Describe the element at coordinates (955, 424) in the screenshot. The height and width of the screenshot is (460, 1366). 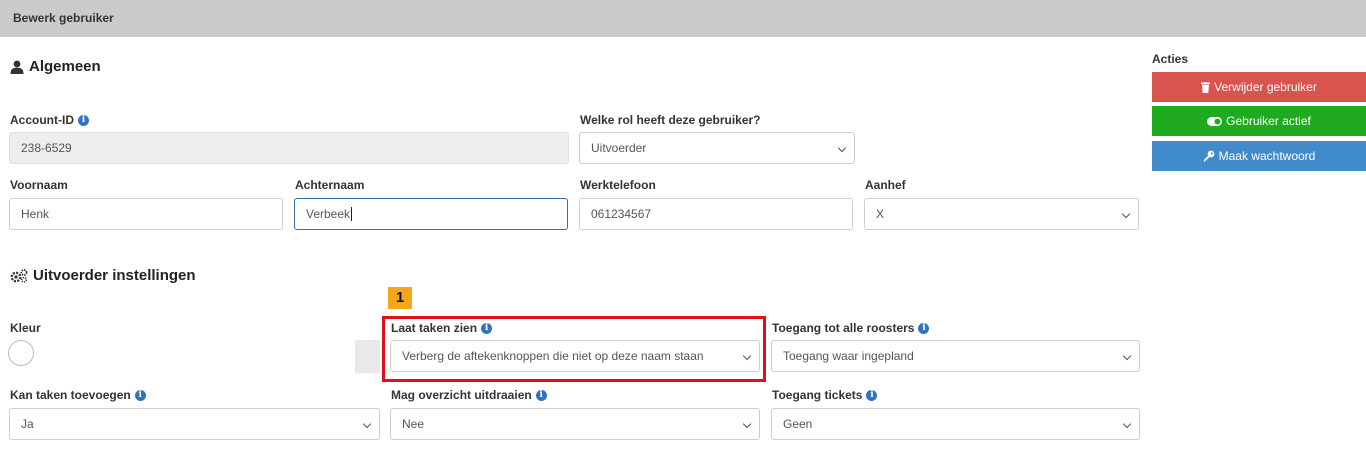
I see `ticket-access-select: Geen` at that location.